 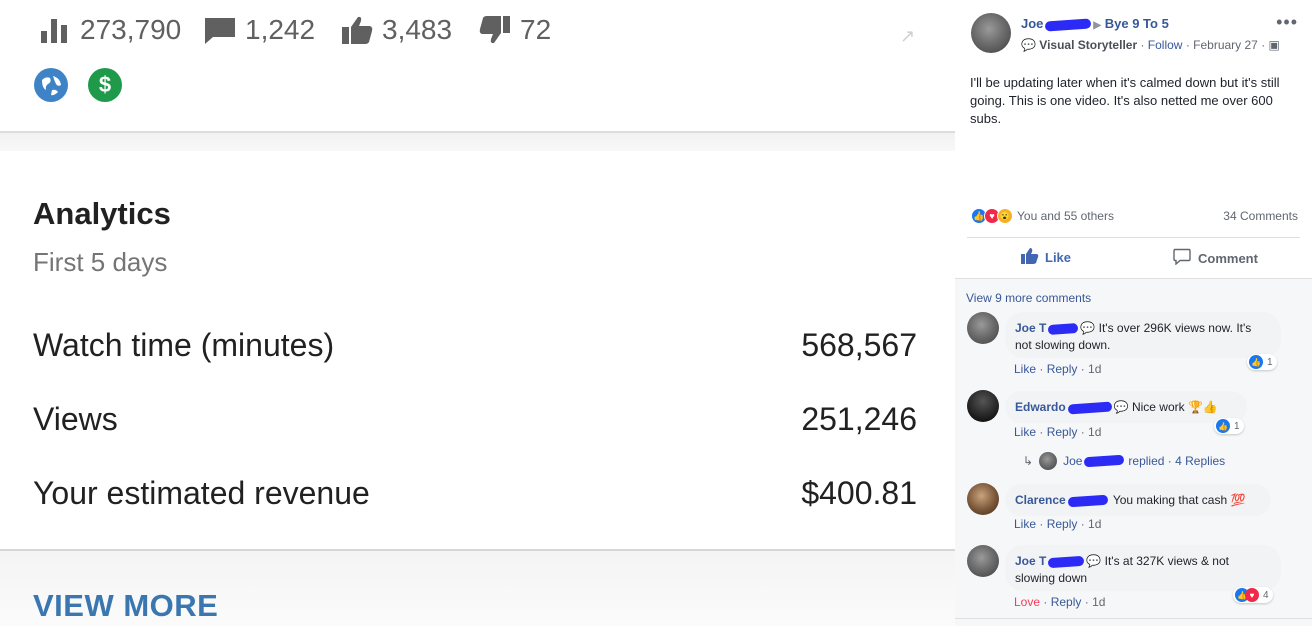 What do you see at coordinates (1215, 258) in the screenshot?
I see `comment-button: Comment` at bounding box center [1215, 258].